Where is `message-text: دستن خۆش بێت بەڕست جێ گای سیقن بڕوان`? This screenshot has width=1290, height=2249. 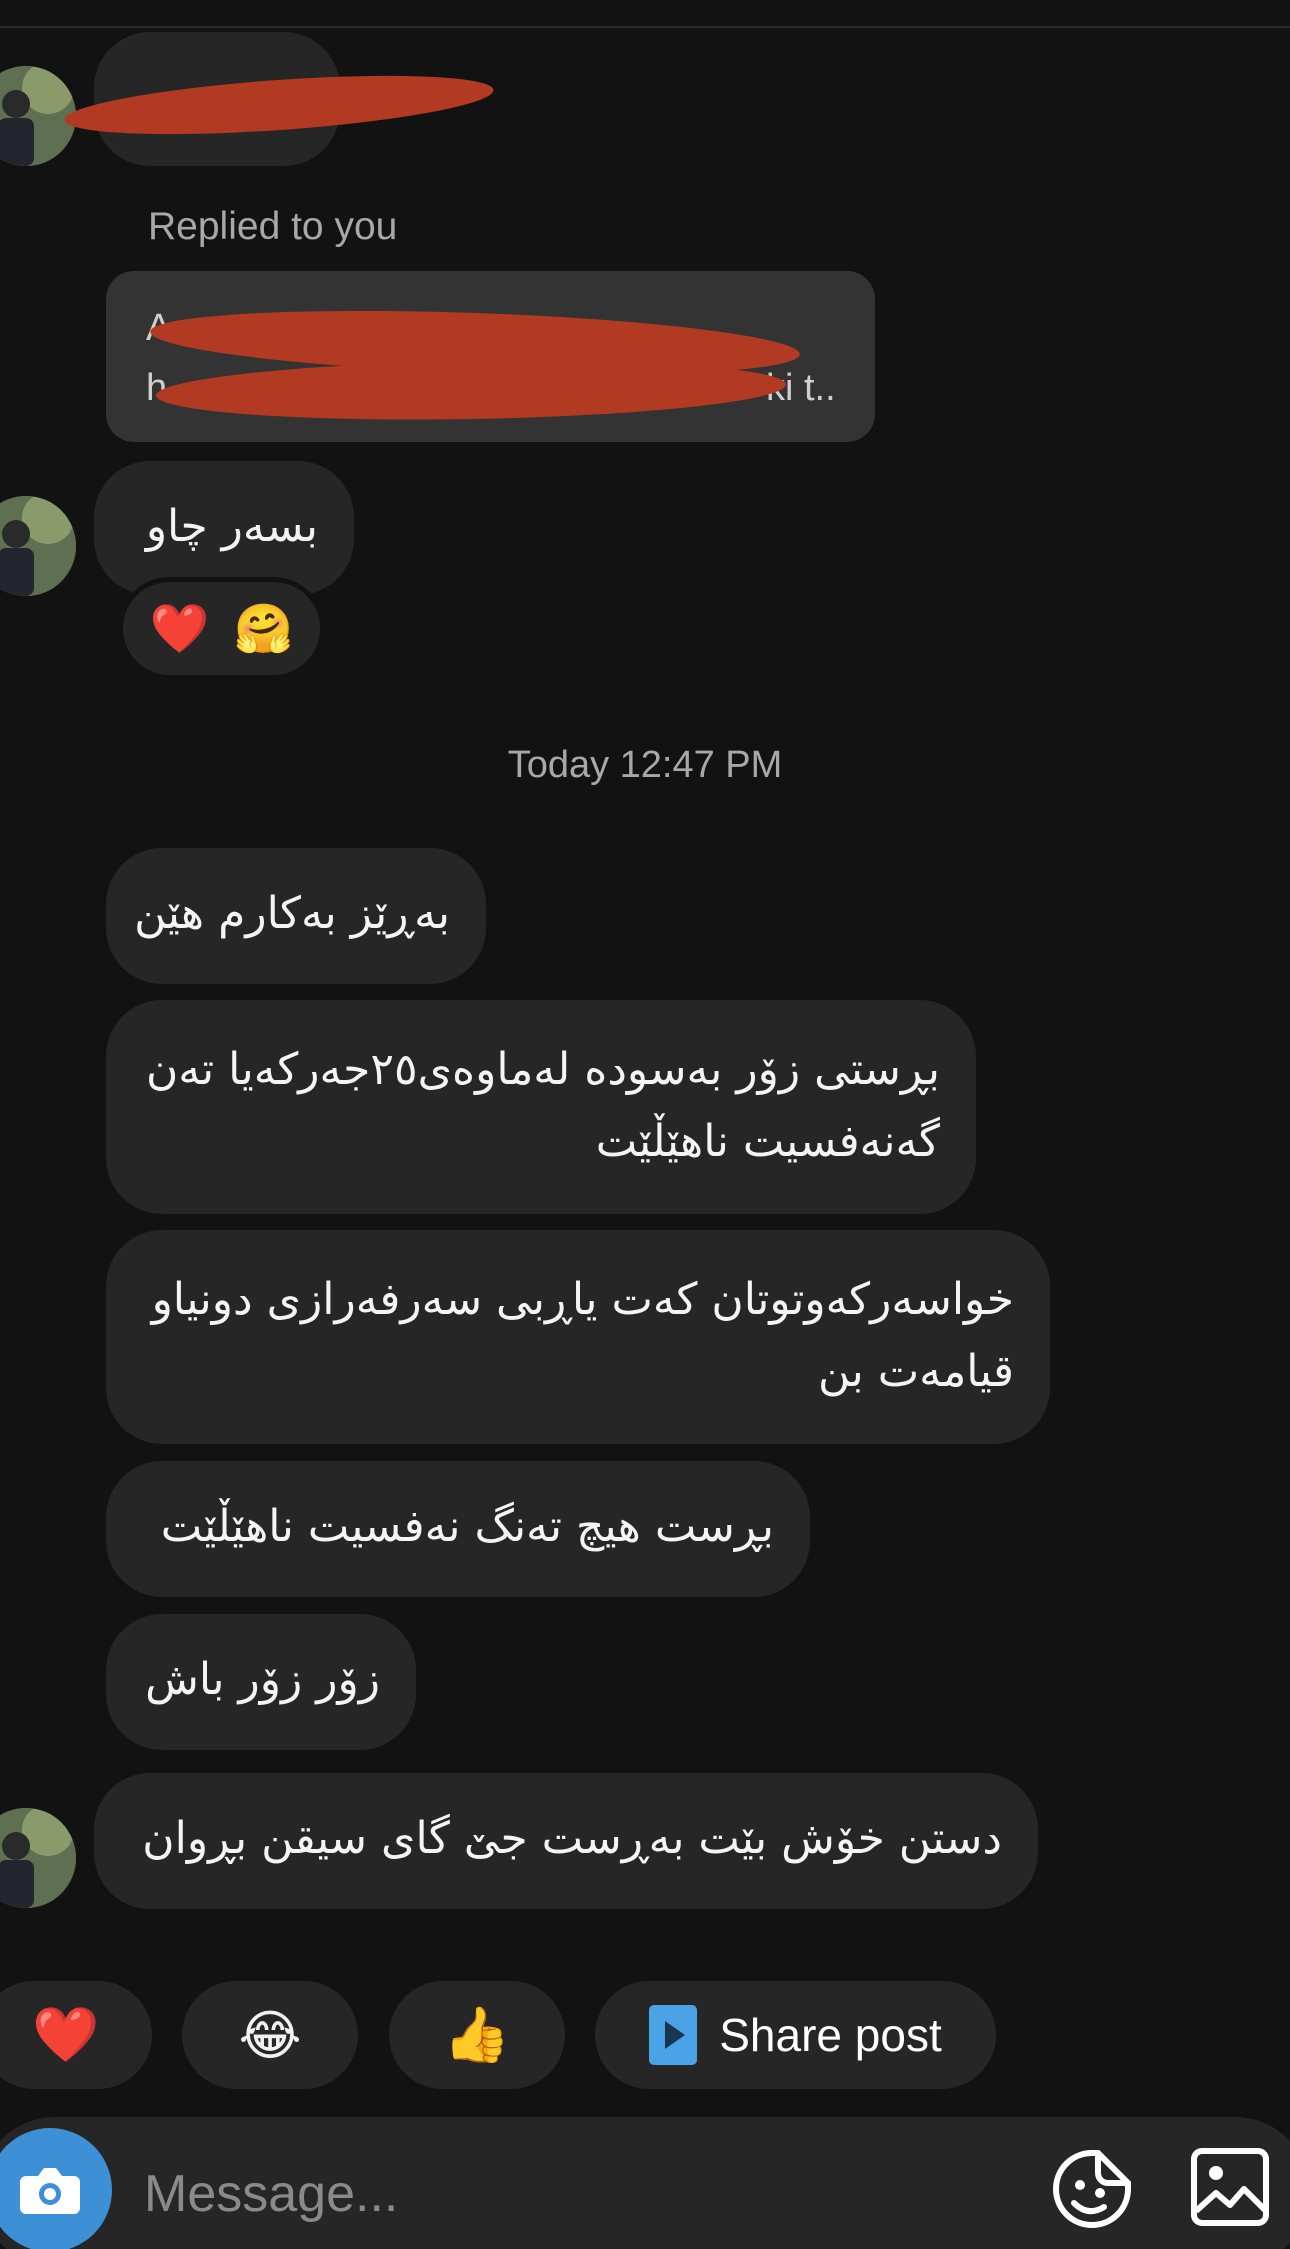 message-text: دستن خۆش بێت بەڕست جێ گای سیقن بڕوان is located at coordinates (572, 1838).